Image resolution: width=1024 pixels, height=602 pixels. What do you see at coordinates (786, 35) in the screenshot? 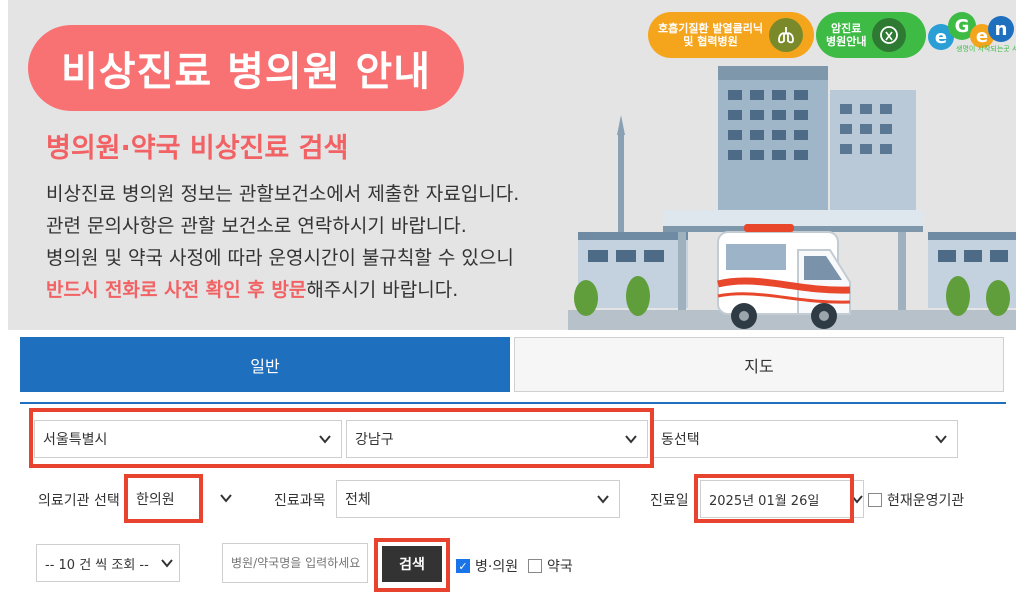
I see `lungs-icon` at bounding box center [786, 35].